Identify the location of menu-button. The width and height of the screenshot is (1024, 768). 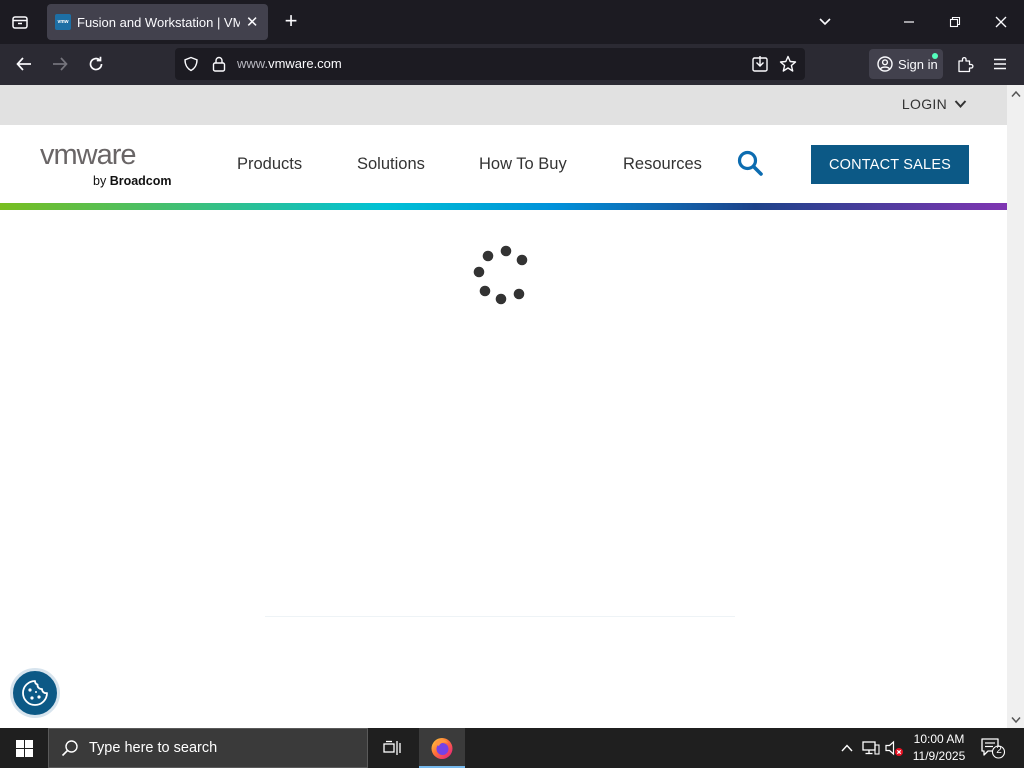
(1000, 64).